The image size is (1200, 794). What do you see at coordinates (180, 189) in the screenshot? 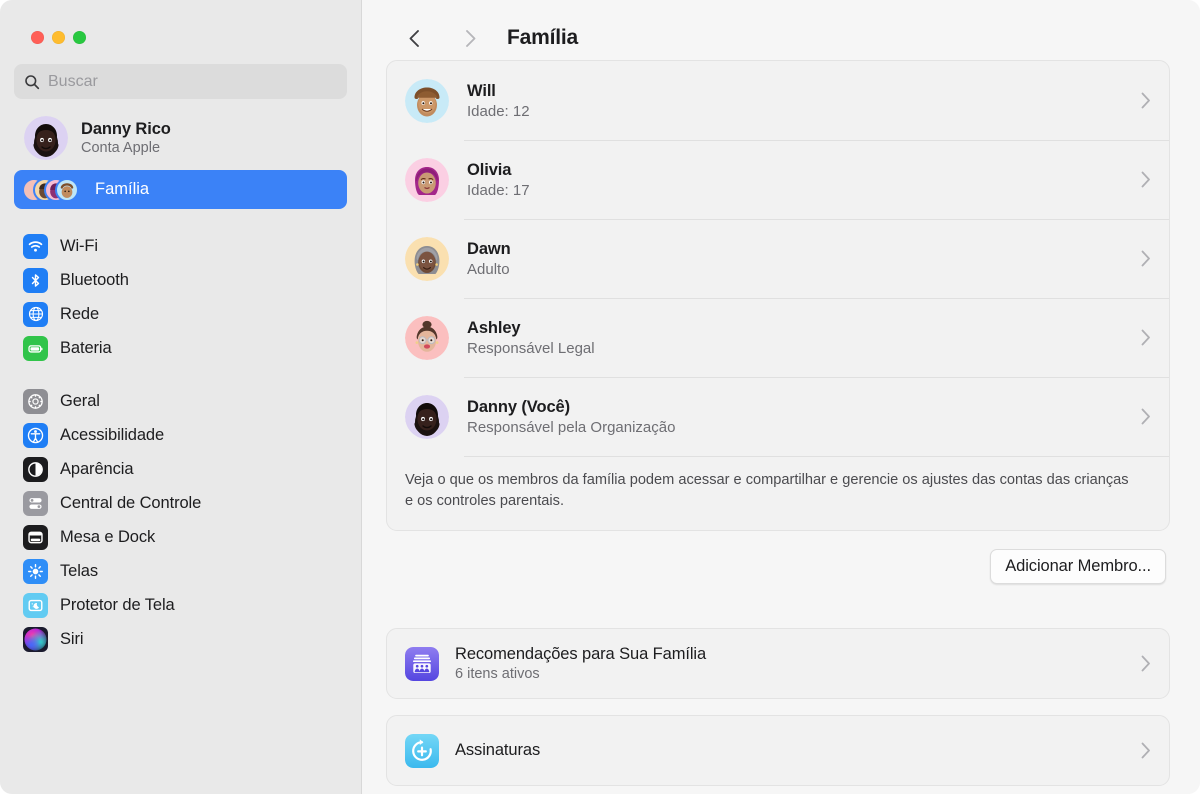
I see `sidebar-item-familia: Família` at bounding box center [180, 189].